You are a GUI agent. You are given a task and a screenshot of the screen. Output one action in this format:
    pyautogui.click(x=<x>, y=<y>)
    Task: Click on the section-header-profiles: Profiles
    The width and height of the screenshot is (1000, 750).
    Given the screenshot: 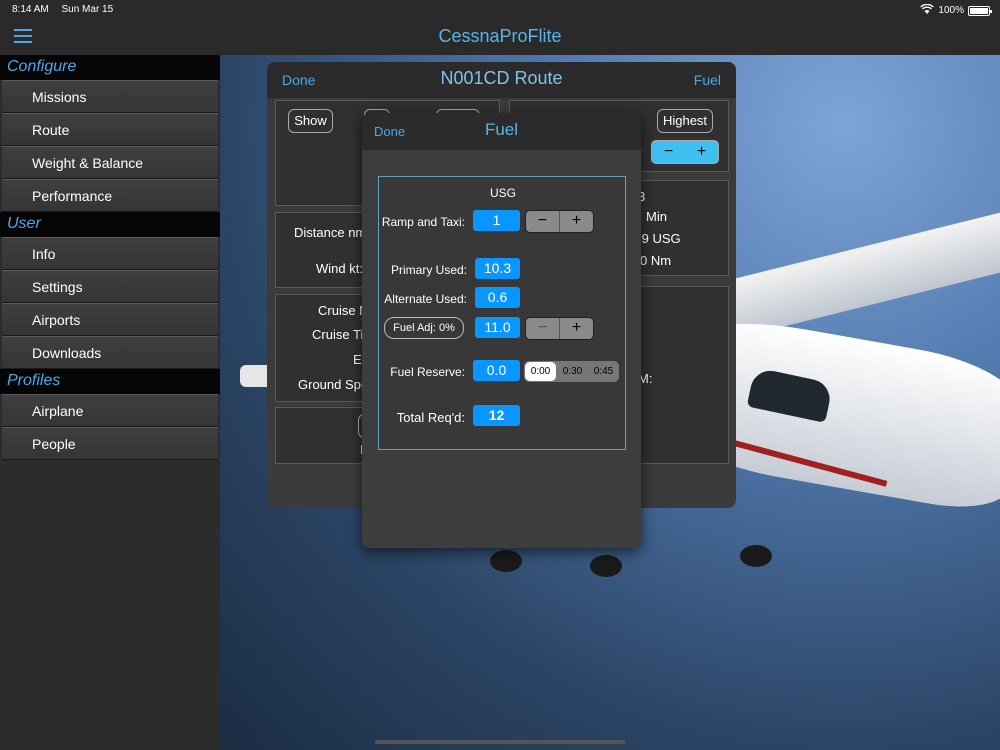 What is the action you would take?
    pyautogui.click(x=110, y=381)
    